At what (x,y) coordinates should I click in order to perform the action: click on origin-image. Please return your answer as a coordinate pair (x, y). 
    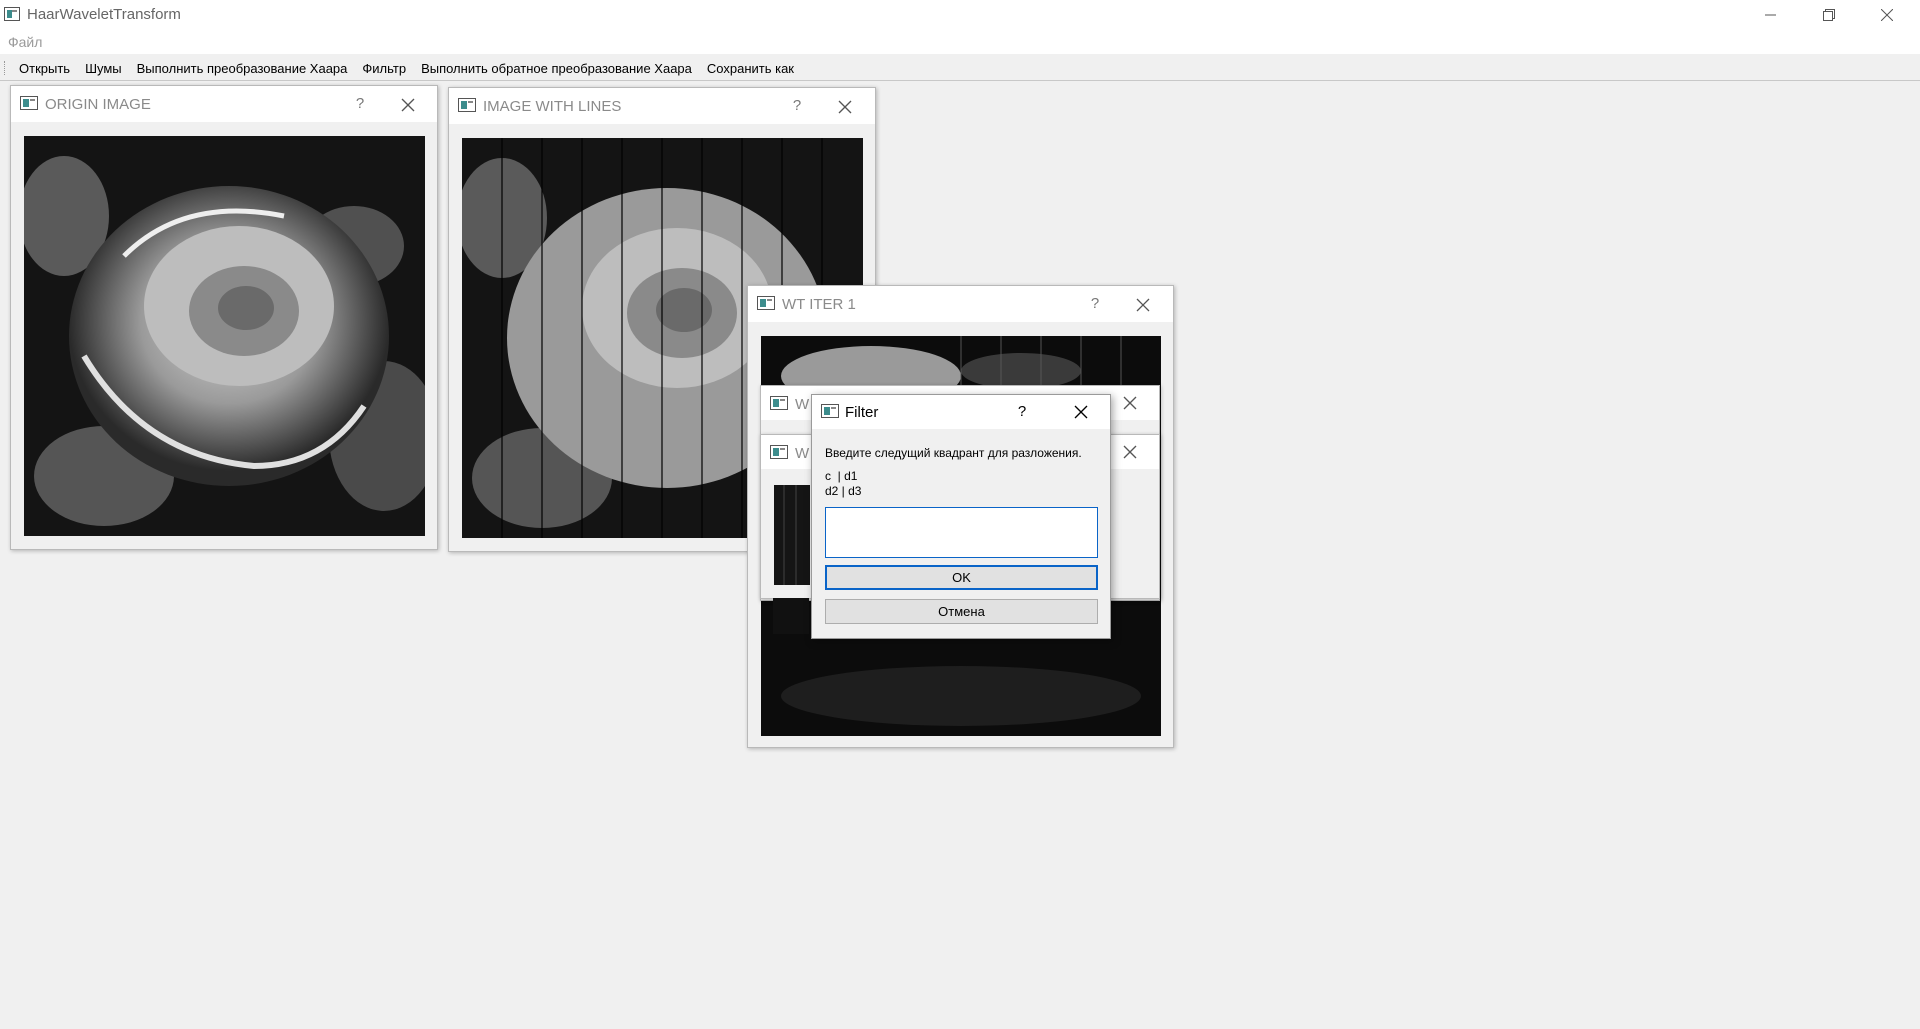
    Looking at the image, I should click on (224, 336).